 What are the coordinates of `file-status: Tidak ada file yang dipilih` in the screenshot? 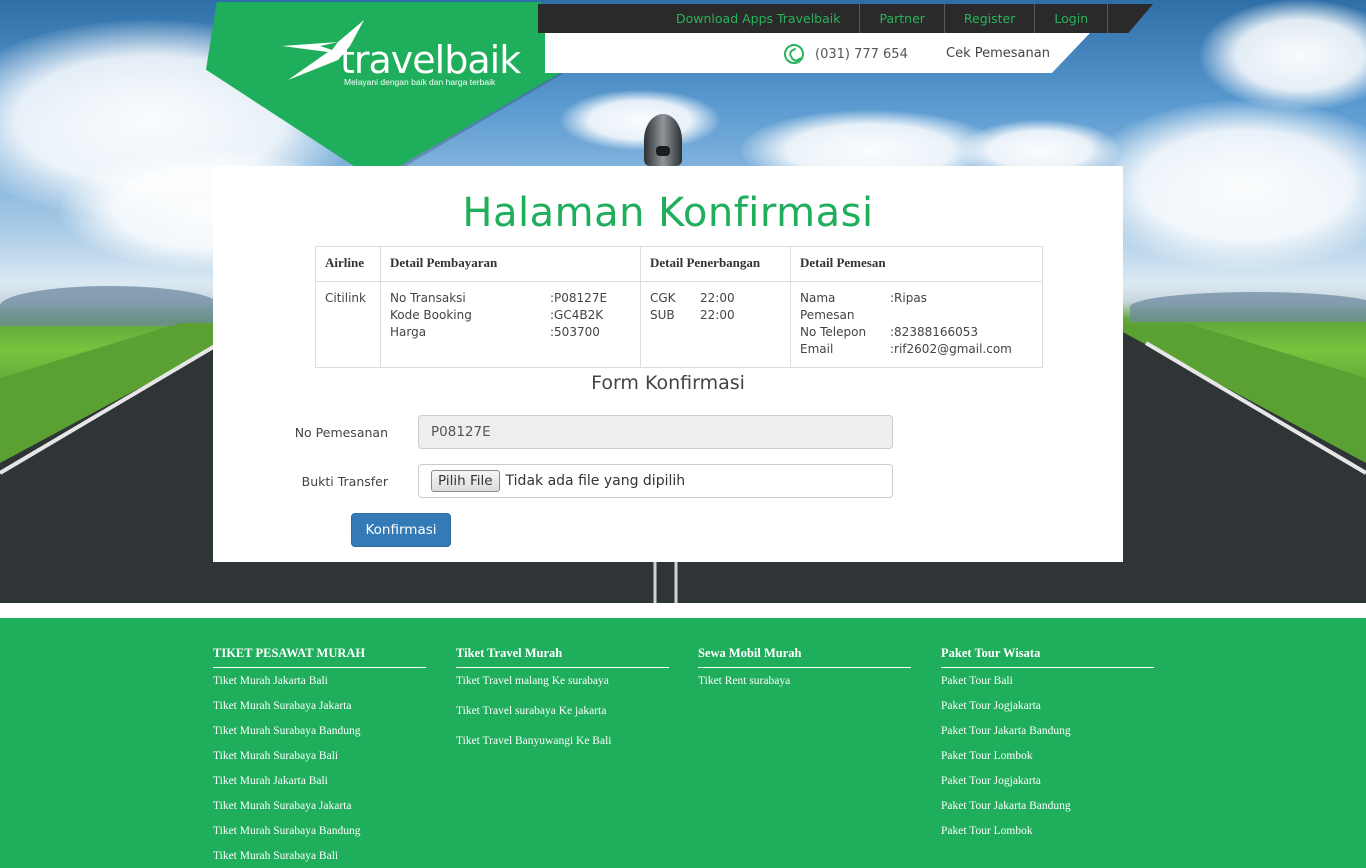 It's located at (595, 481).